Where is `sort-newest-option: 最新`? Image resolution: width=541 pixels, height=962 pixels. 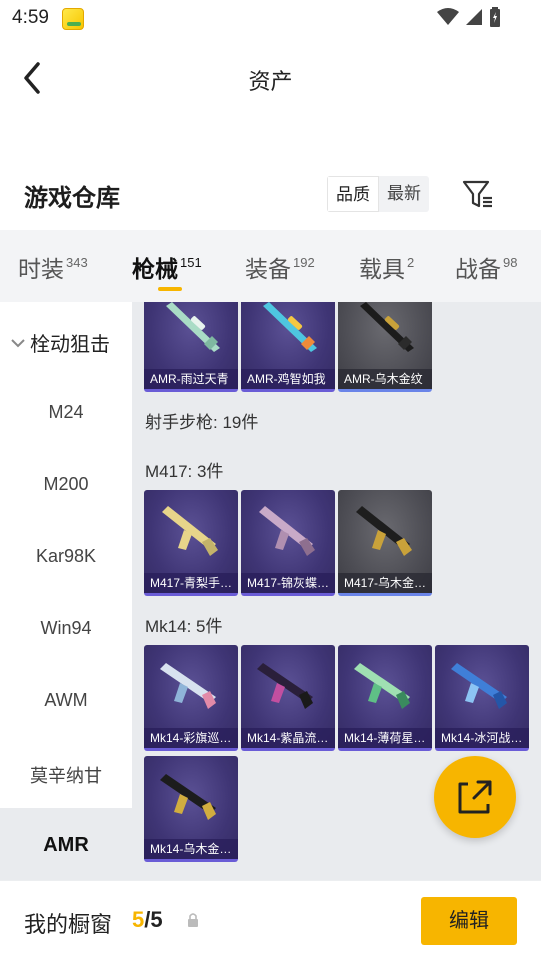
sort-newest-option: 最新 is located at coordinates (404, 194).